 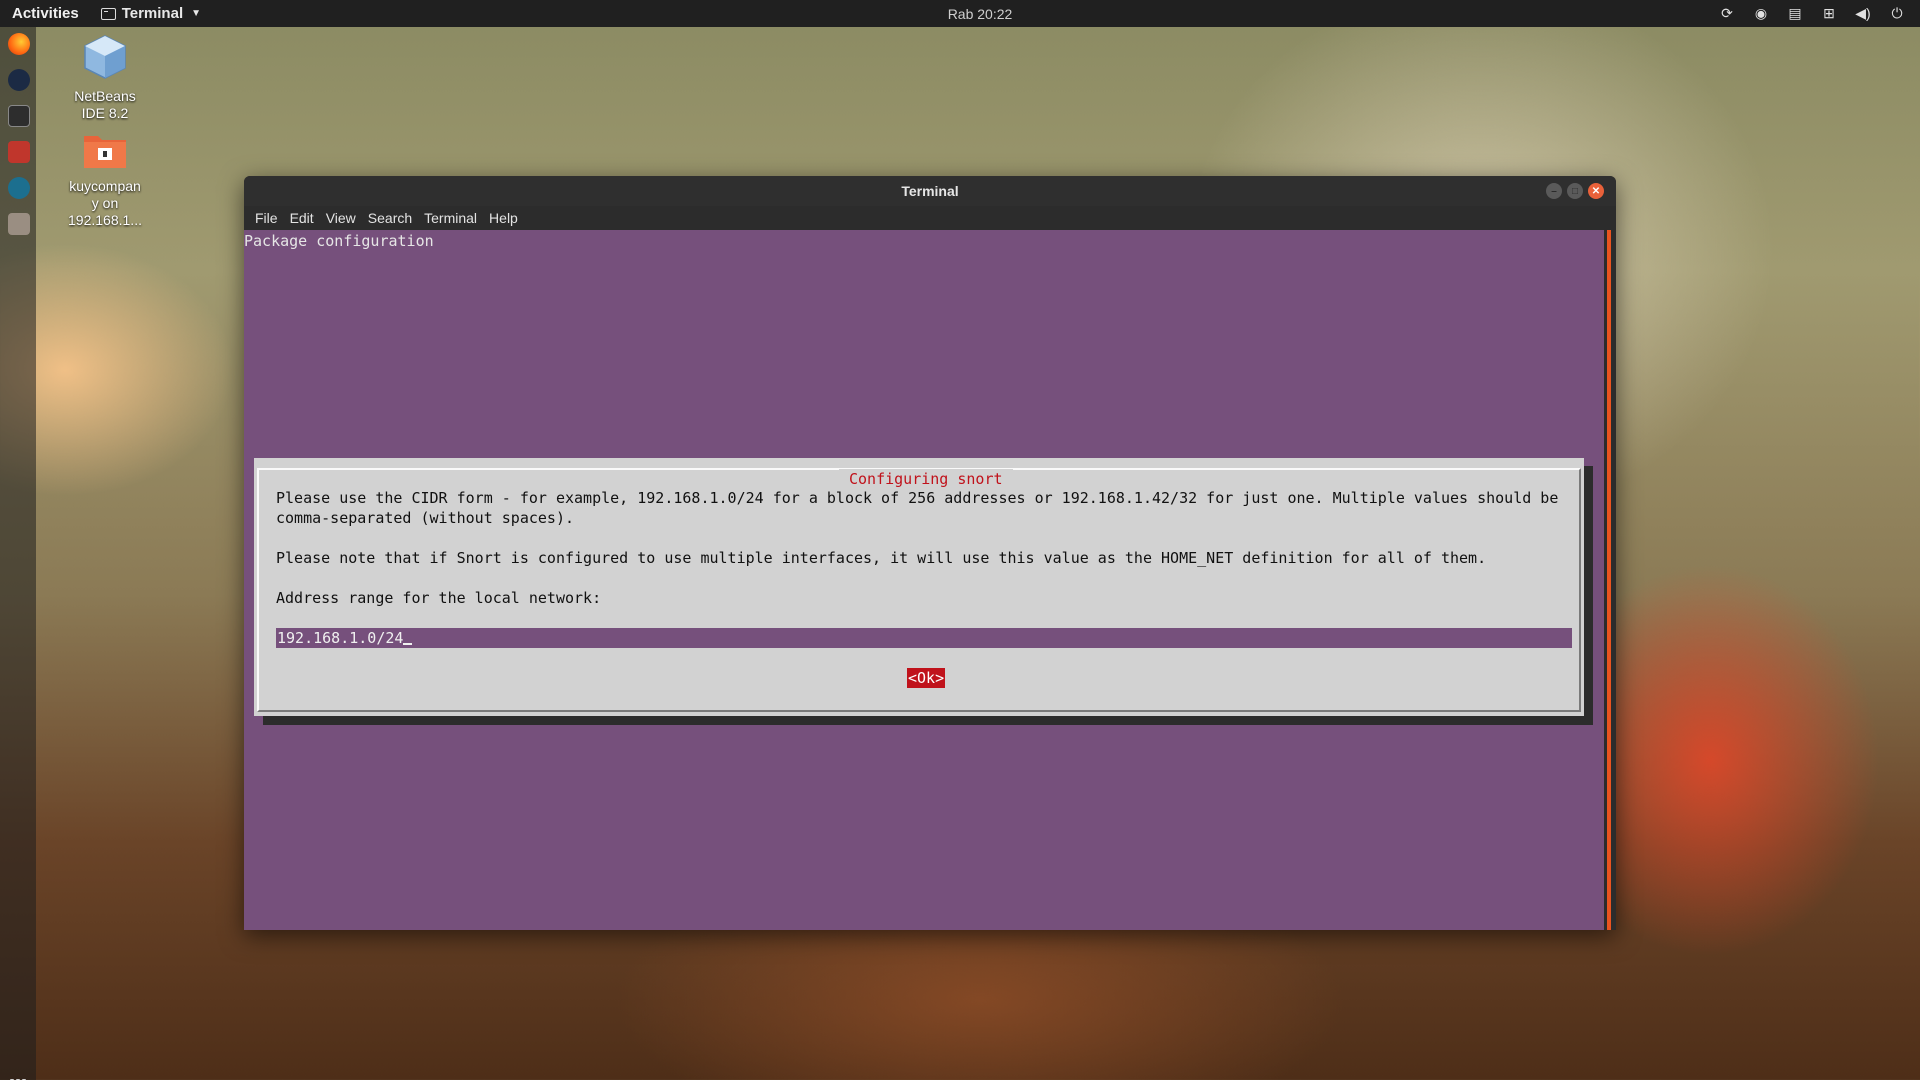 What do you see at coordinates (105, 57) in the screenshot?
I see `netbeans-icon` at bounding box center [105, 57].